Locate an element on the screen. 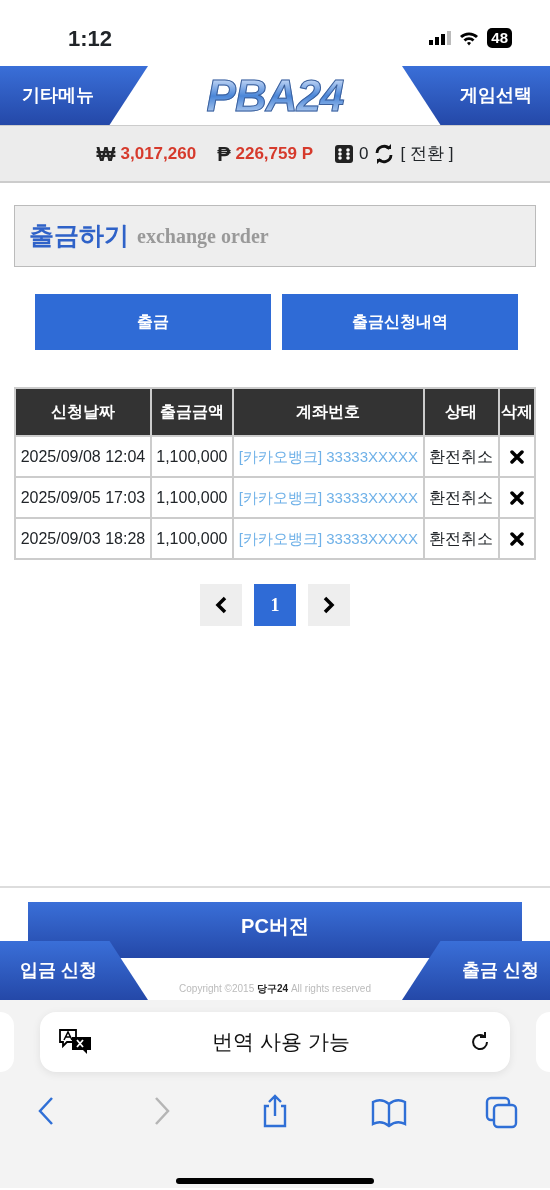  next-page-button is located at coordinates (329, 605).